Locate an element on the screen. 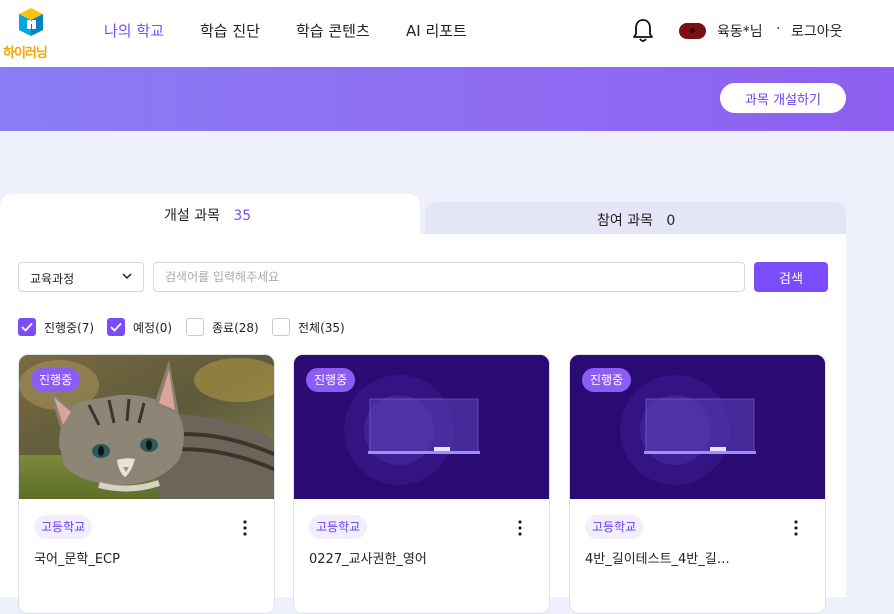 Image resolution: width=894 pixels, height=614 pixels. nav-learning-diagnosis: 학습 진단 is located at coordinates (230, 30).